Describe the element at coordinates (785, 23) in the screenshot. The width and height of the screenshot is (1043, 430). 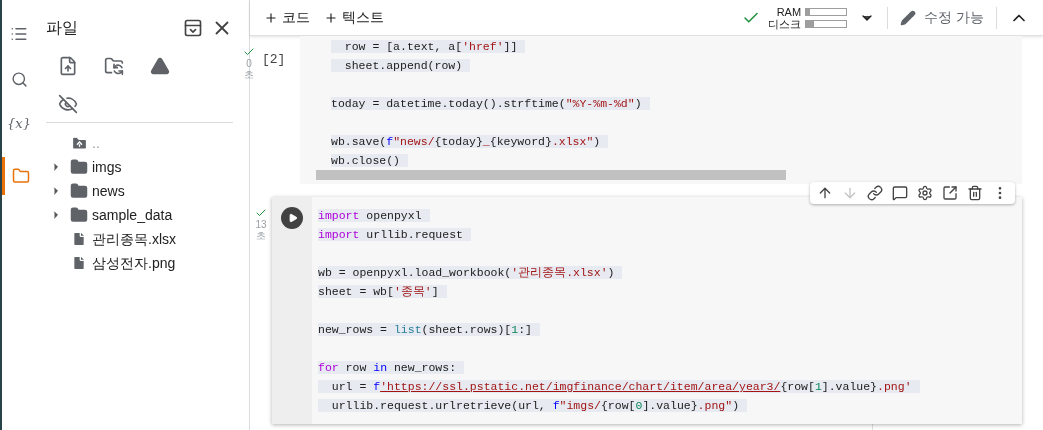
I see `disk-label: 디스크` at that location.